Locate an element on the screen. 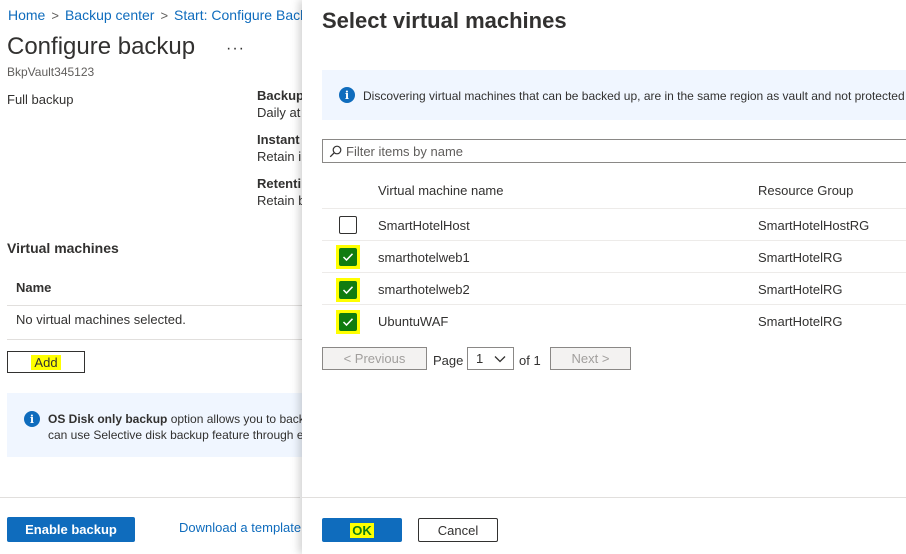  filter-input is located at coordinates (604, 151).